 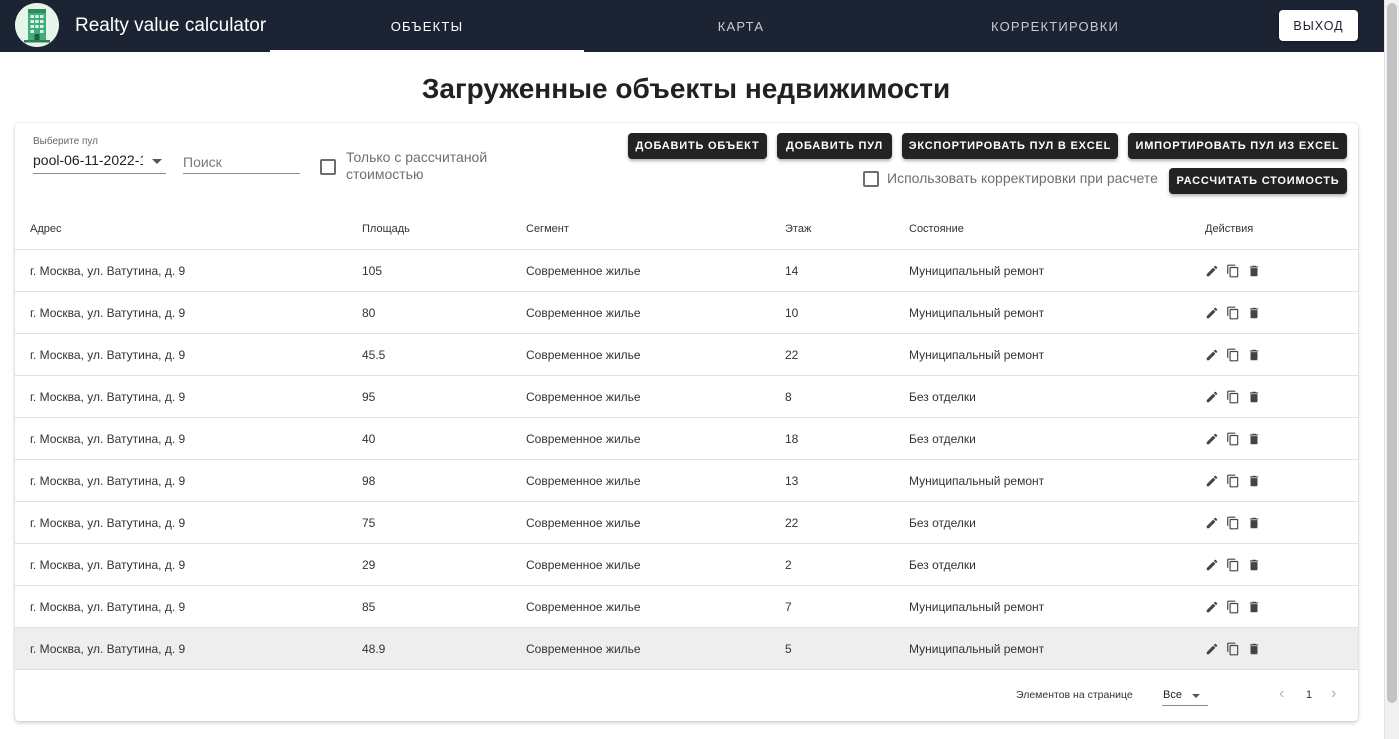 What do you see at coordinates (936, 229) in the screenshot?
I see `column-header-condition: Состояние` at bounding box center [936, 229].